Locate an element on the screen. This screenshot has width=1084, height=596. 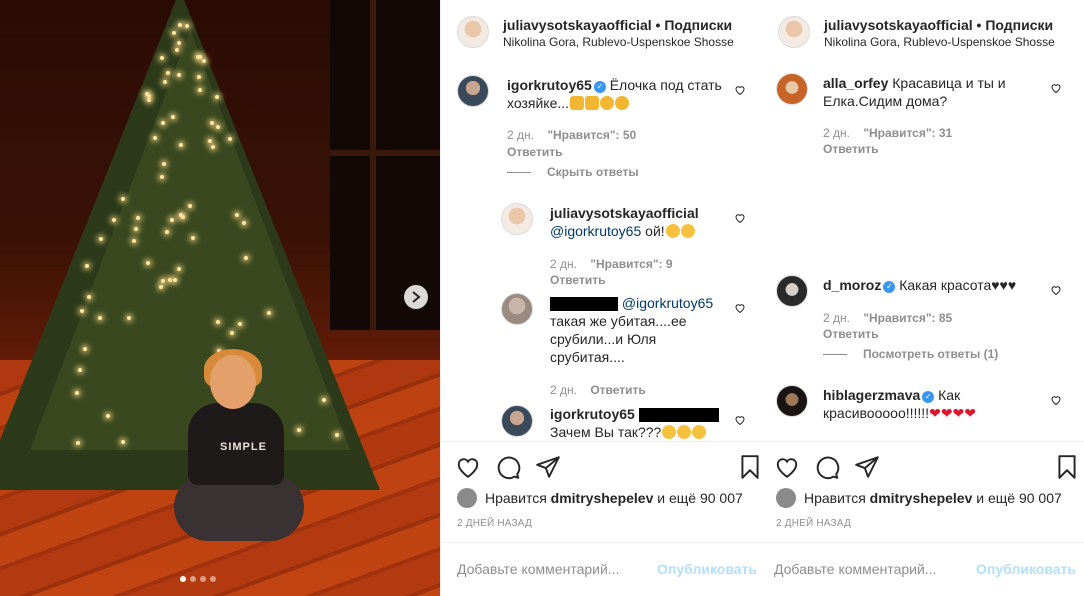
face-icon is located at coordinates (687, 231).